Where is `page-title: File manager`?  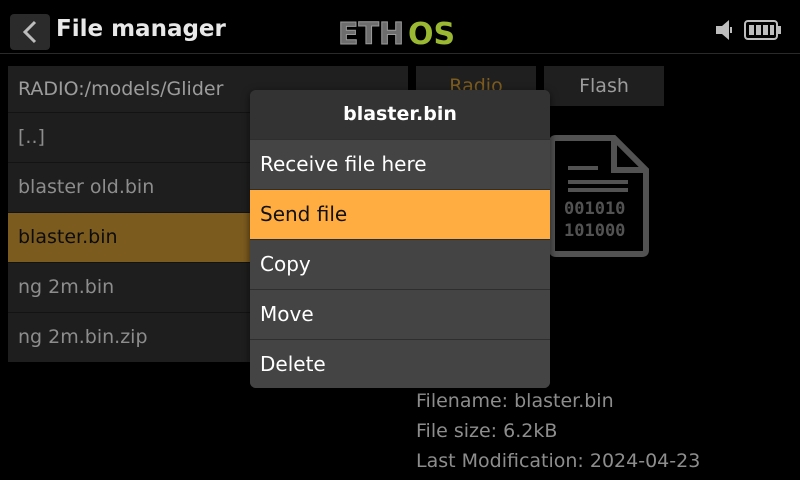
page-title: File manager is located at coordinates (141, 29).